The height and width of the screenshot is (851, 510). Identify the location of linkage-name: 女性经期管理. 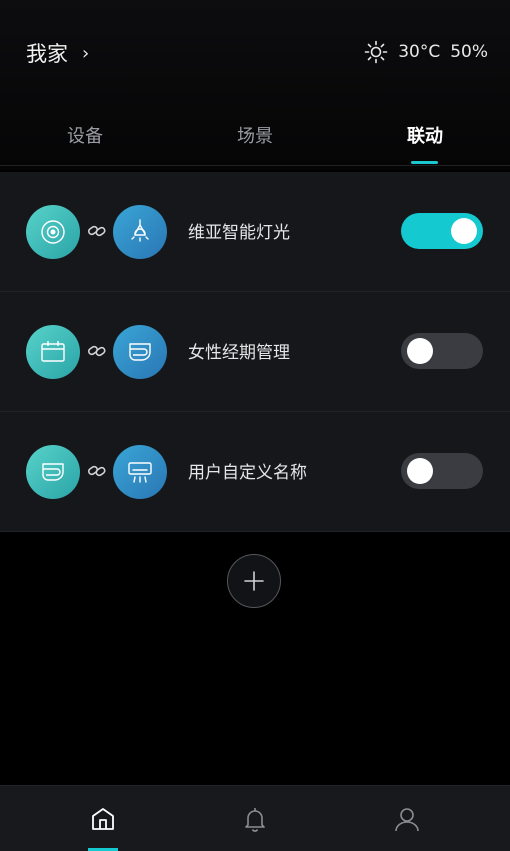
(239, 353).